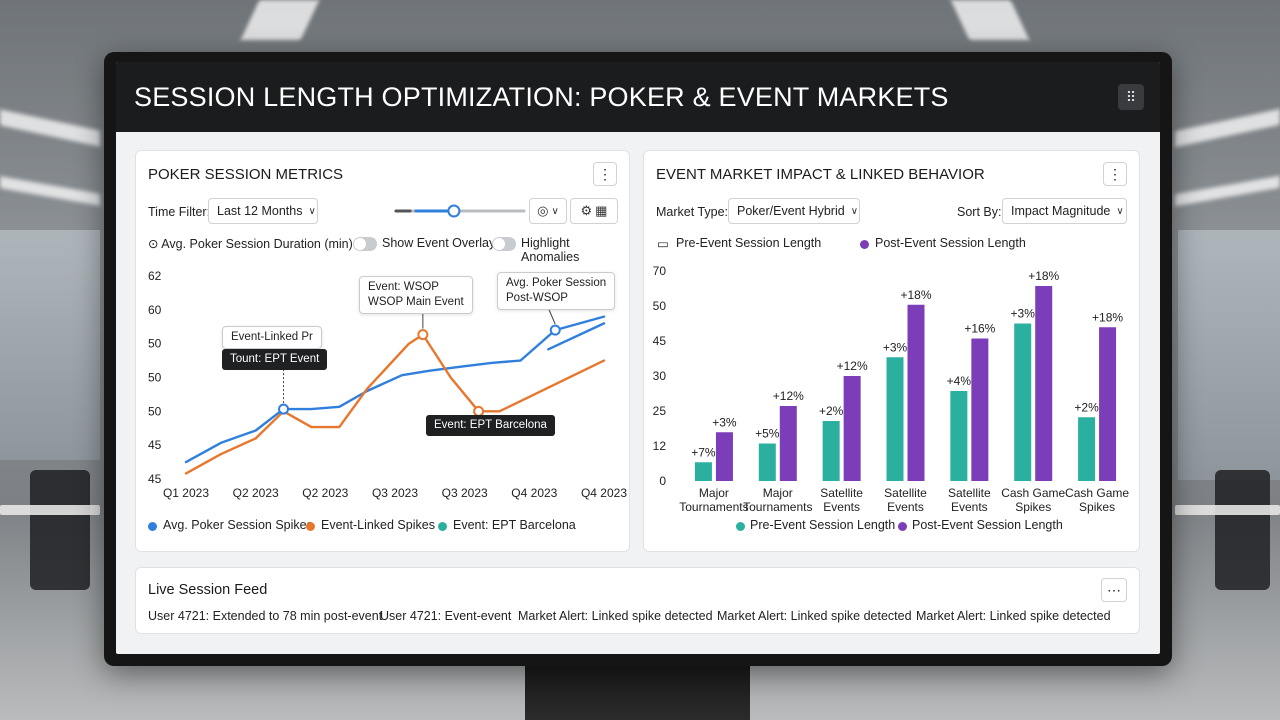  What do you see at coordinates (660, 376) in the screenshot?
I see `y-tick-label: 30` at bounding box center [660, 376].